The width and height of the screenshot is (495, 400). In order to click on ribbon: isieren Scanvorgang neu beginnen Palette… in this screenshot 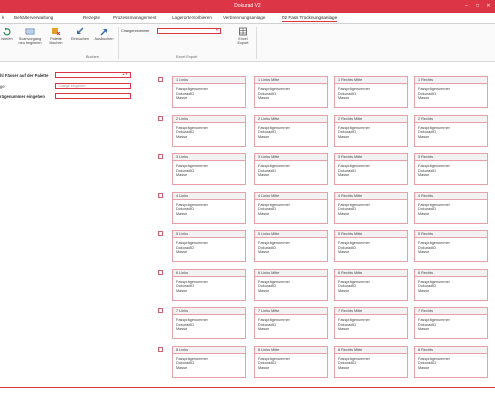, I will do `click(247, 43)`.